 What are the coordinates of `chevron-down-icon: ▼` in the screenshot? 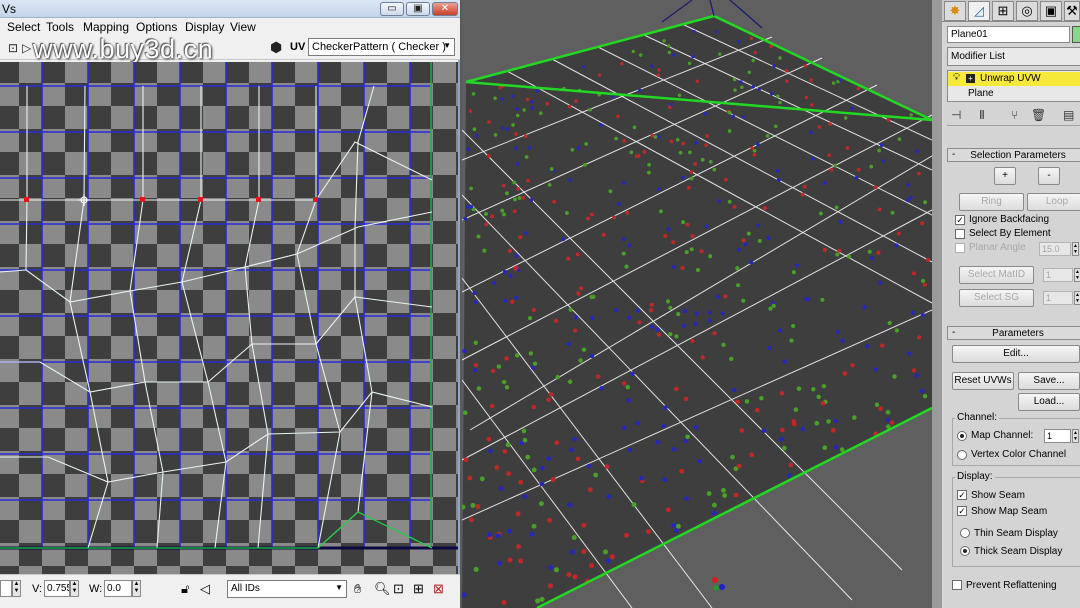 It's located at (447, 45).